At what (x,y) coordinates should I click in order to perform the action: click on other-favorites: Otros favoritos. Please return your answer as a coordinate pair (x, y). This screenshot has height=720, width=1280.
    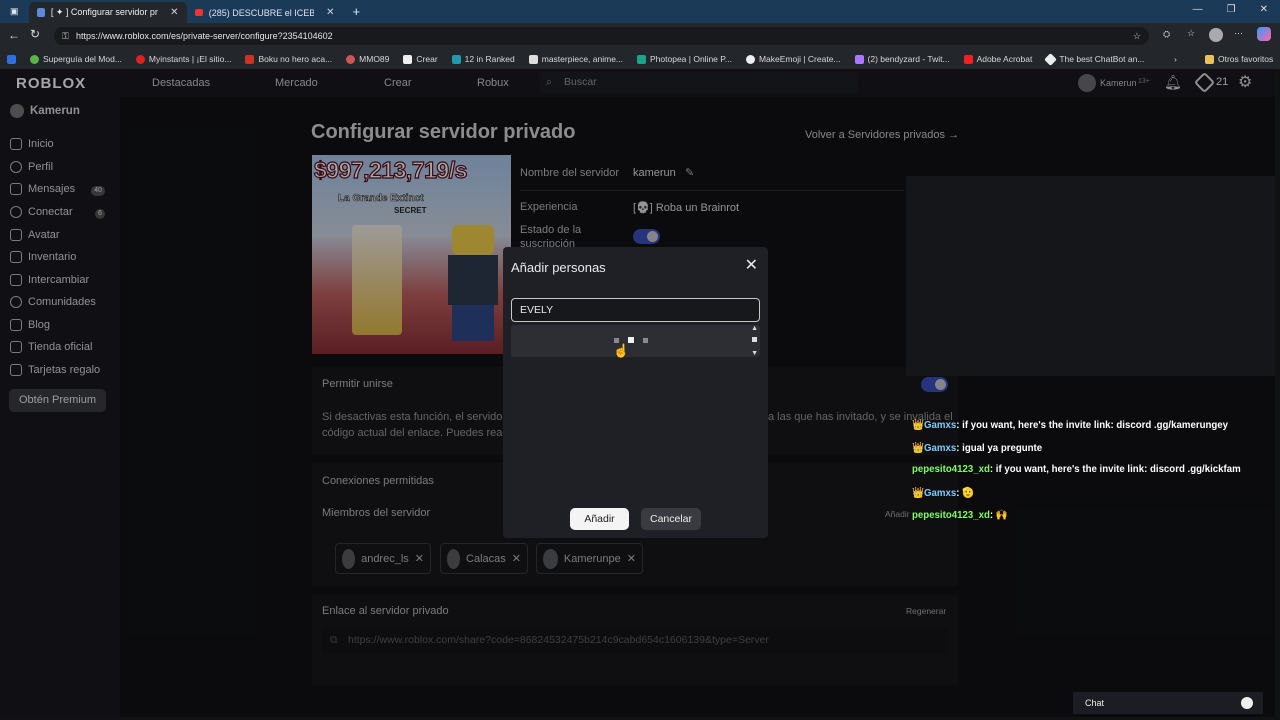
    Looking at the image, I should click on (1239, 59).